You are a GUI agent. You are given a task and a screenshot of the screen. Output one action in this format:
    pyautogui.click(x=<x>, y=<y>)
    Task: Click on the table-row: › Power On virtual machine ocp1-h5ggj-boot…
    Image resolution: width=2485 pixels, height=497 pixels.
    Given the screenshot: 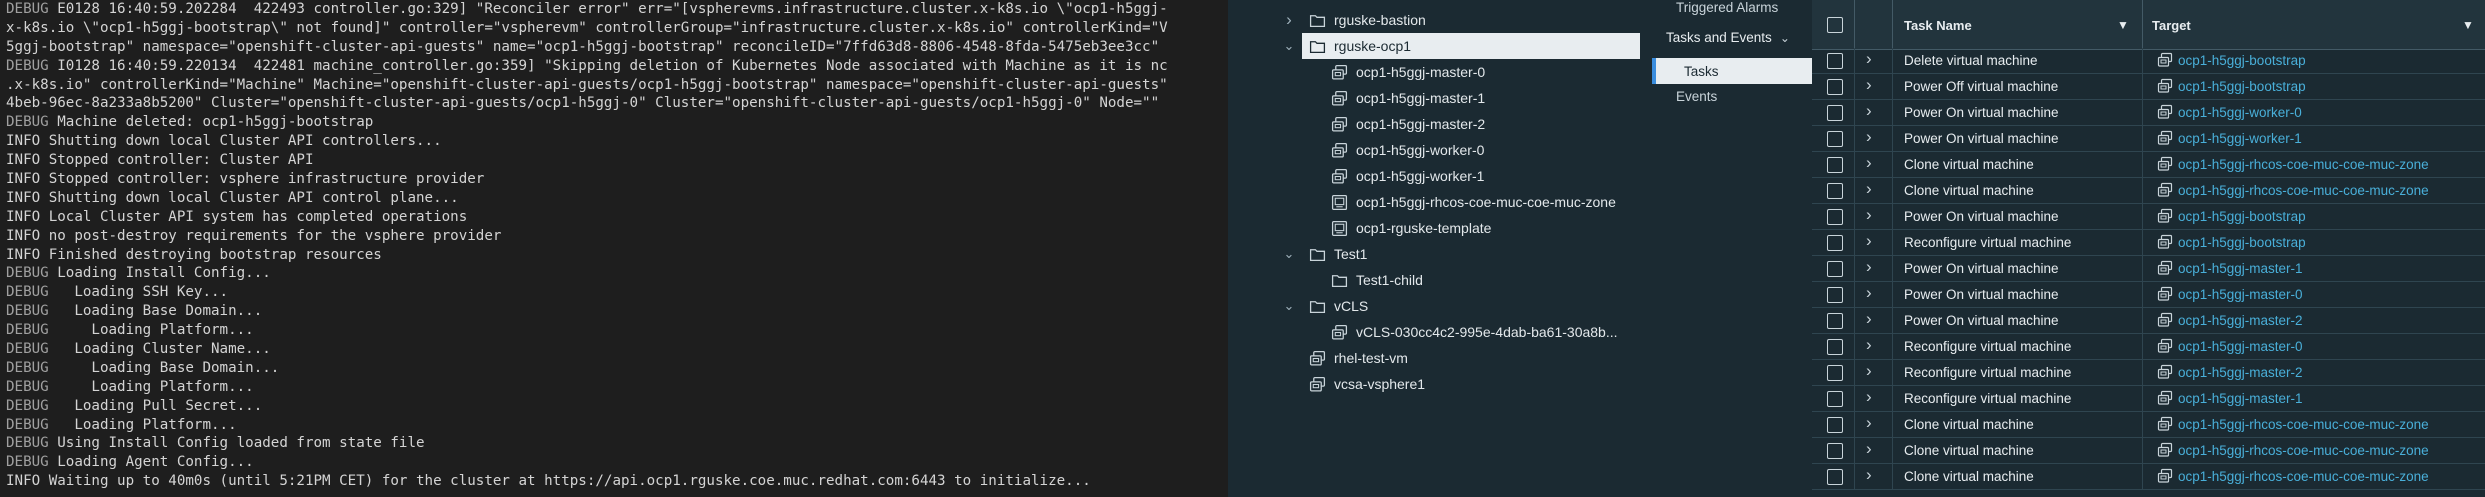 What is the action you would take?
    pyautogui.click(x=2148, y=217)
    